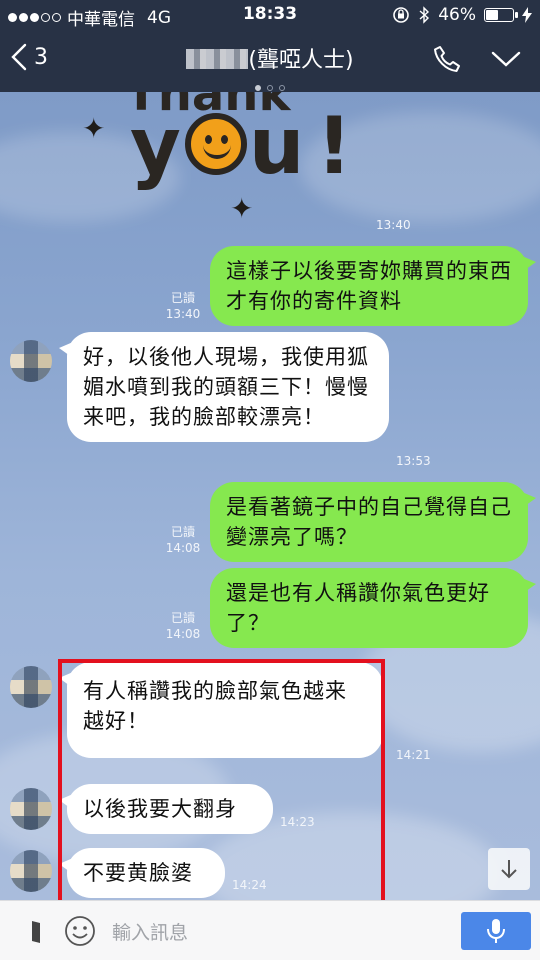 The width and height of the screenshot is (540, 960). Describe the element at coordinates (215, 144) in the screenshot. I see `smiley-face-icon` at that location.